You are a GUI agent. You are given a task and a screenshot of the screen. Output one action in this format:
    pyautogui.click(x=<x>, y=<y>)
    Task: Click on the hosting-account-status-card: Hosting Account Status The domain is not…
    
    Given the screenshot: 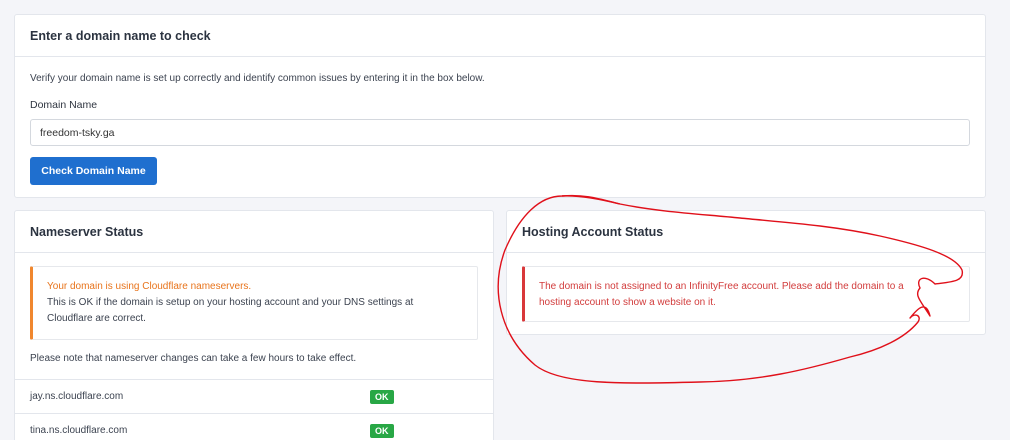 What is the action you would take?
    pyautogui.click(x=746, y=272)
    